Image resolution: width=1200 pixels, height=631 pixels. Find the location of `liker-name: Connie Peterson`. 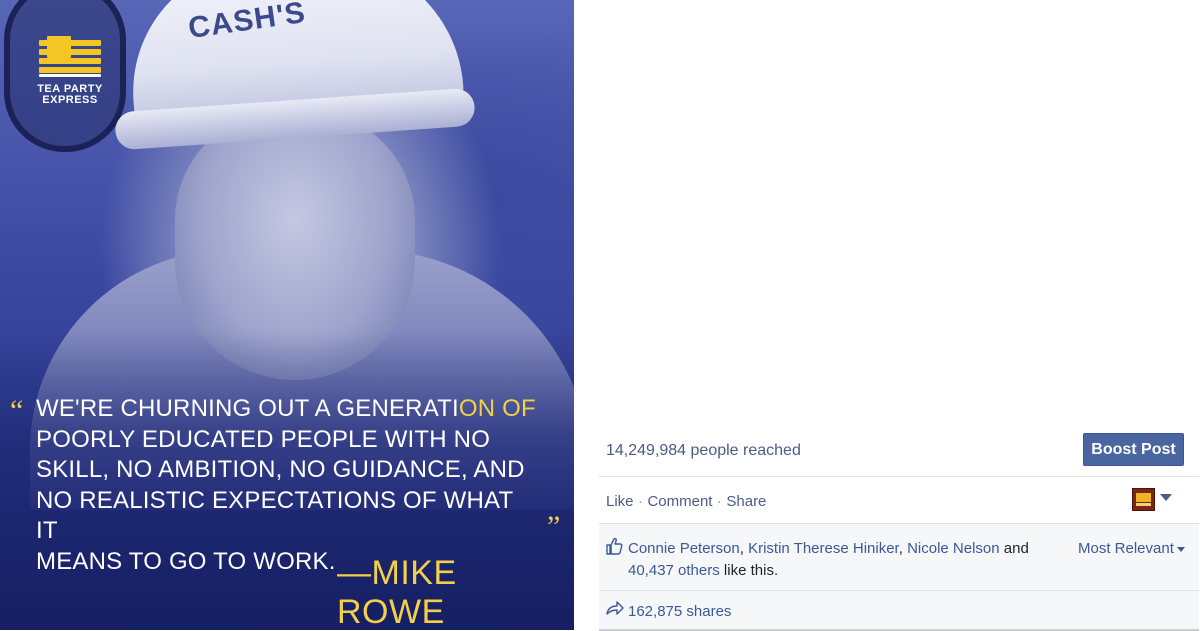

liker-name: Connie Peterson is located at coordinates (684, 548).